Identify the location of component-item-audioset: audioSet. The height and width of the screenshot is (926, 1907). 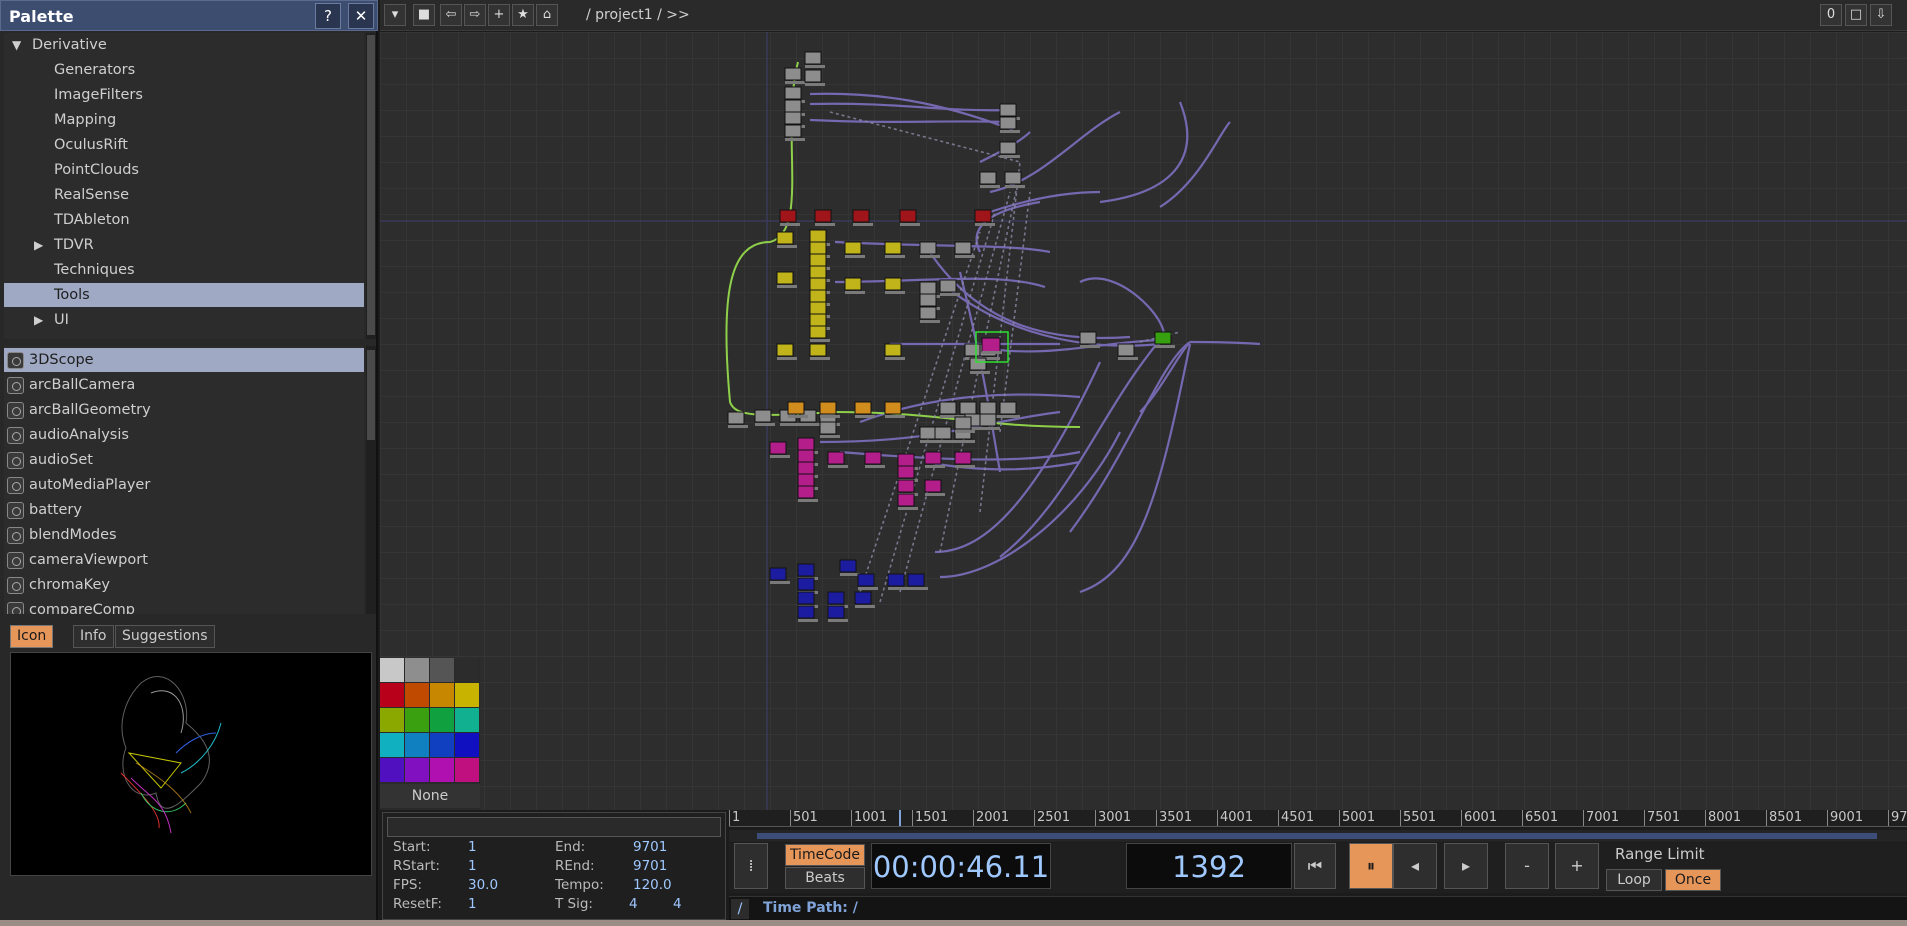
(184, 460).